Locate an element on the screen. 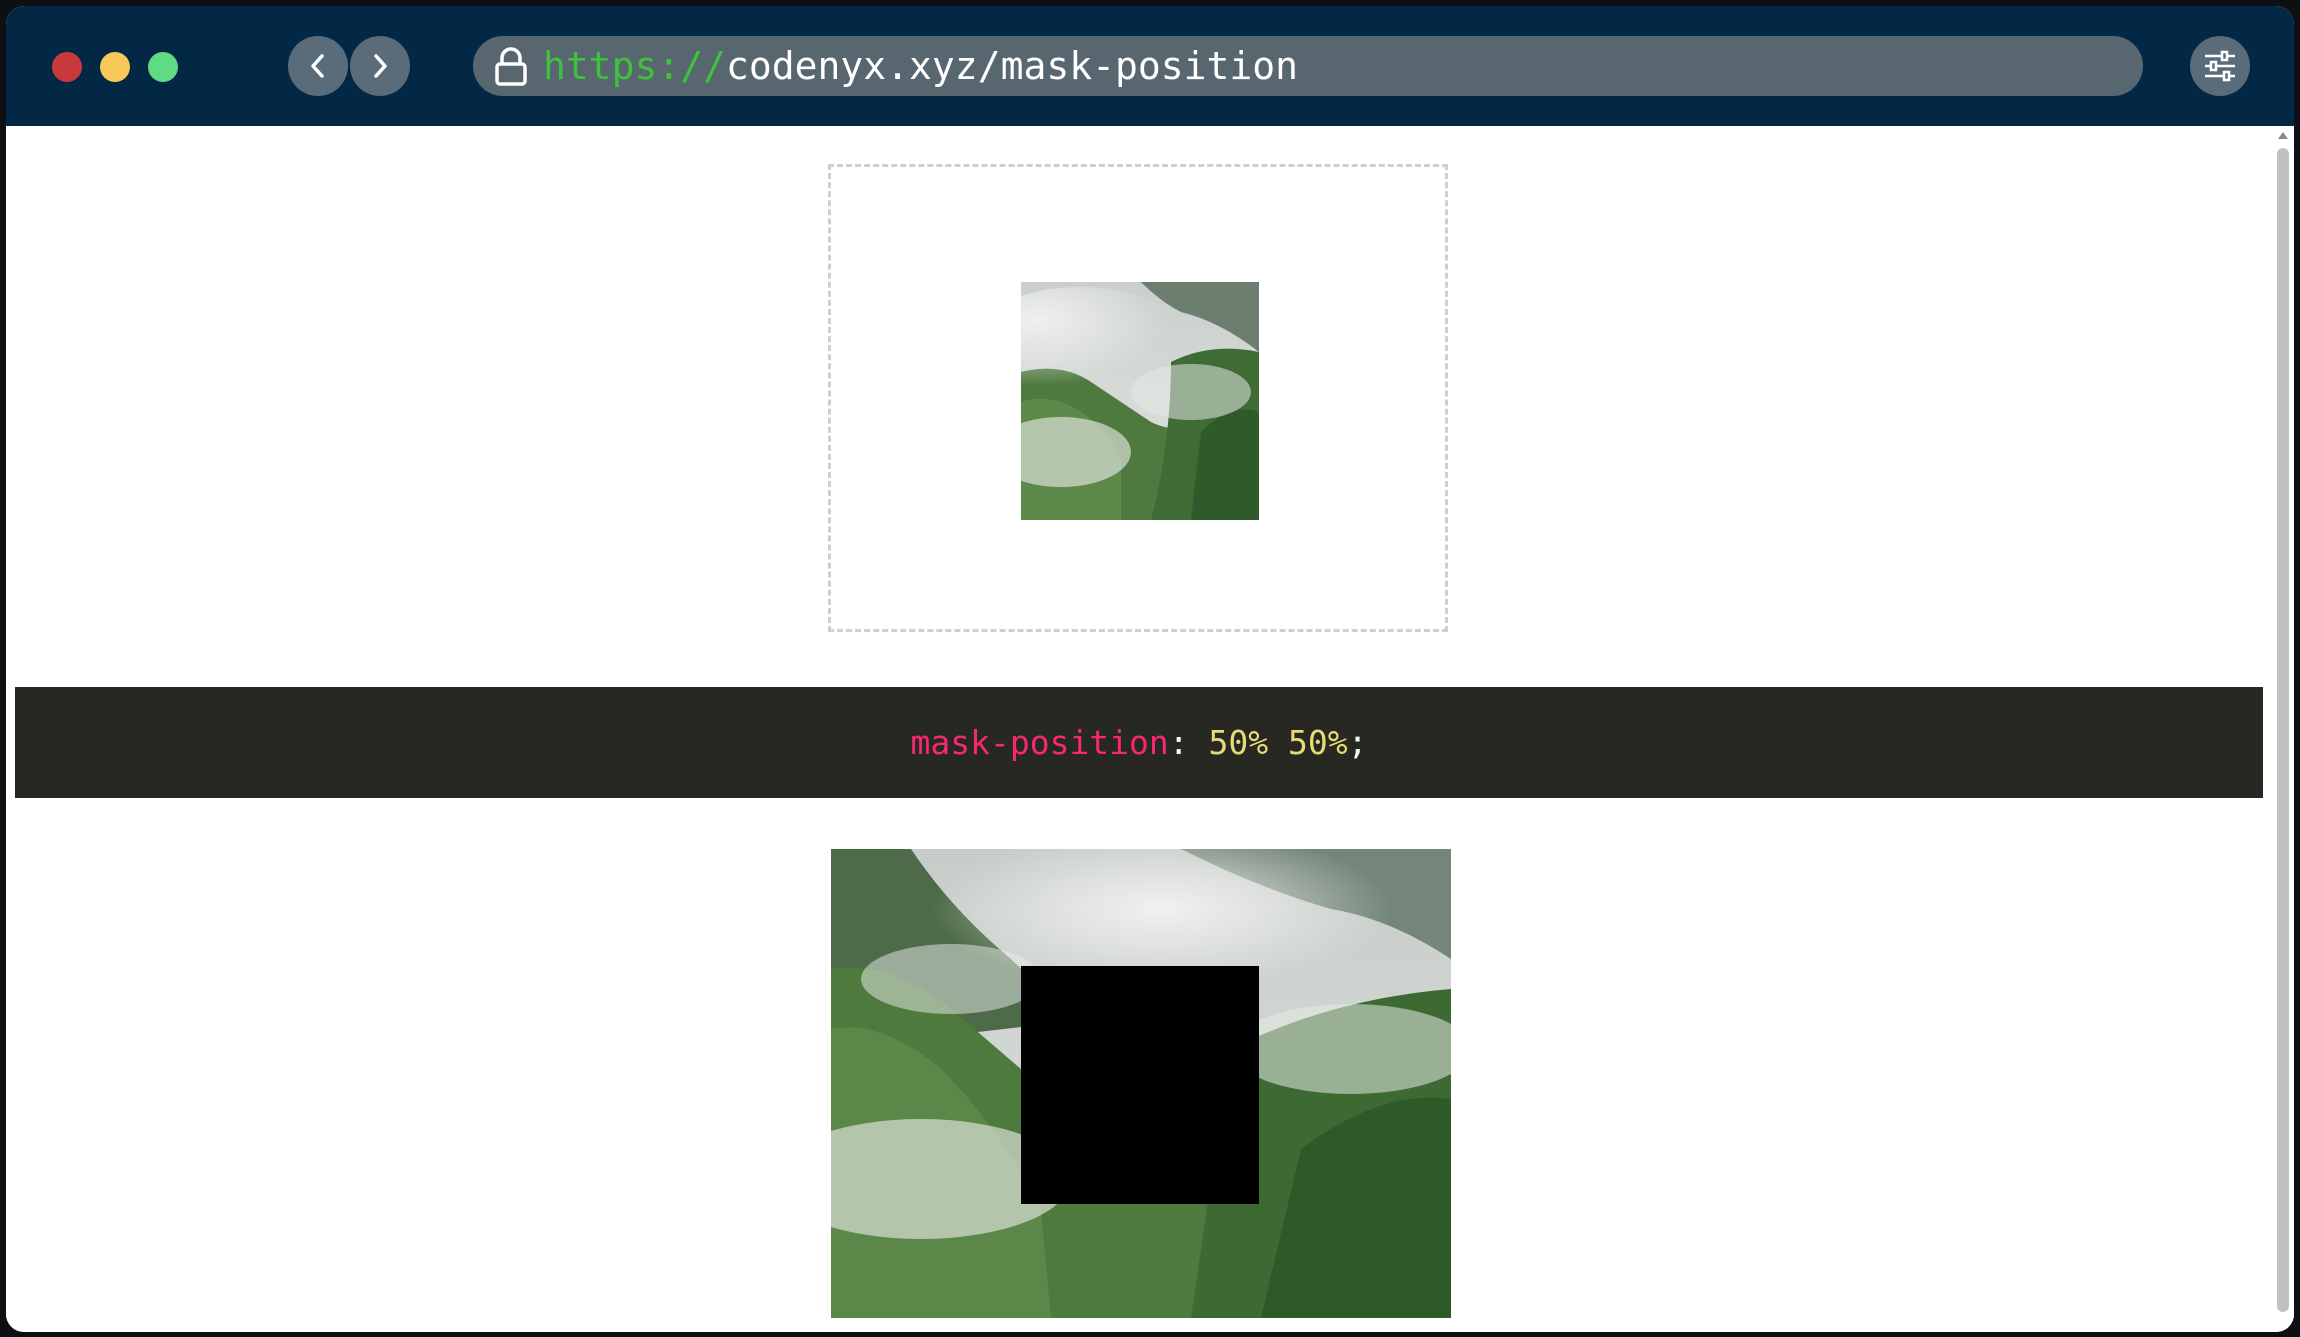 The height and width of the screenshot is (1337, 2300). back-button is located at coordinates (318, 66).